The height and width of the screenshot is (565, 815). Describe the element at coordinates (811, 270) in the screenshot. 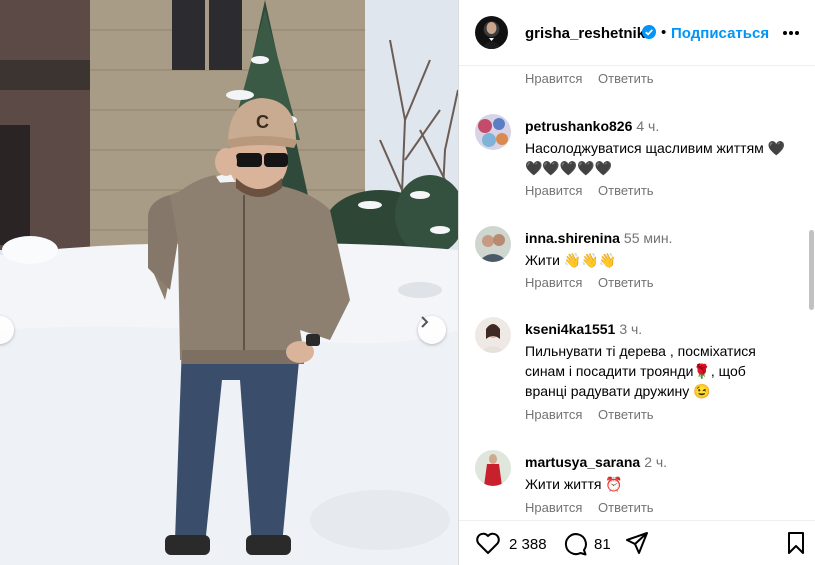

I see `comments-scrollbar` at that location.